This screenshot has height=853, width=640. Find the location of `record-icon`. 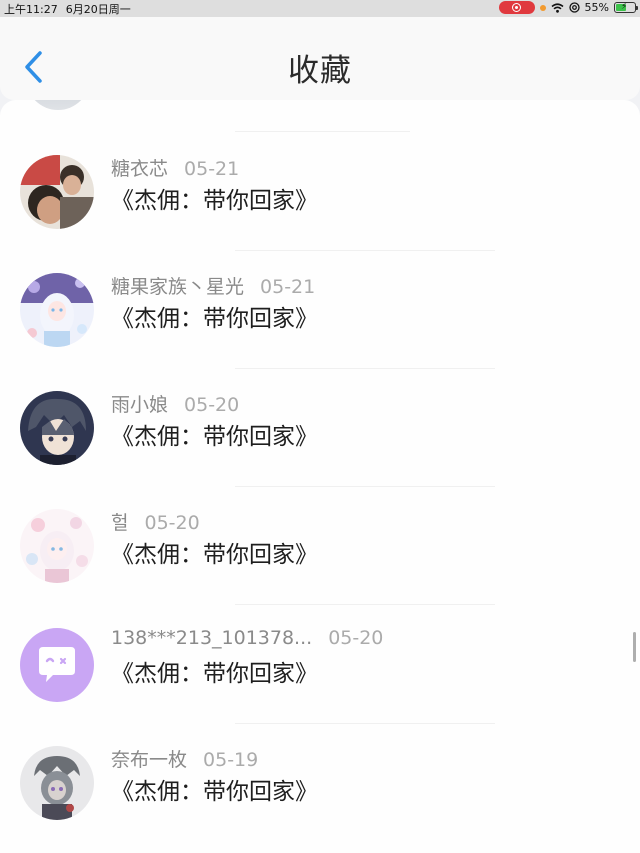

record-icon is located at coordinates (516, 7).